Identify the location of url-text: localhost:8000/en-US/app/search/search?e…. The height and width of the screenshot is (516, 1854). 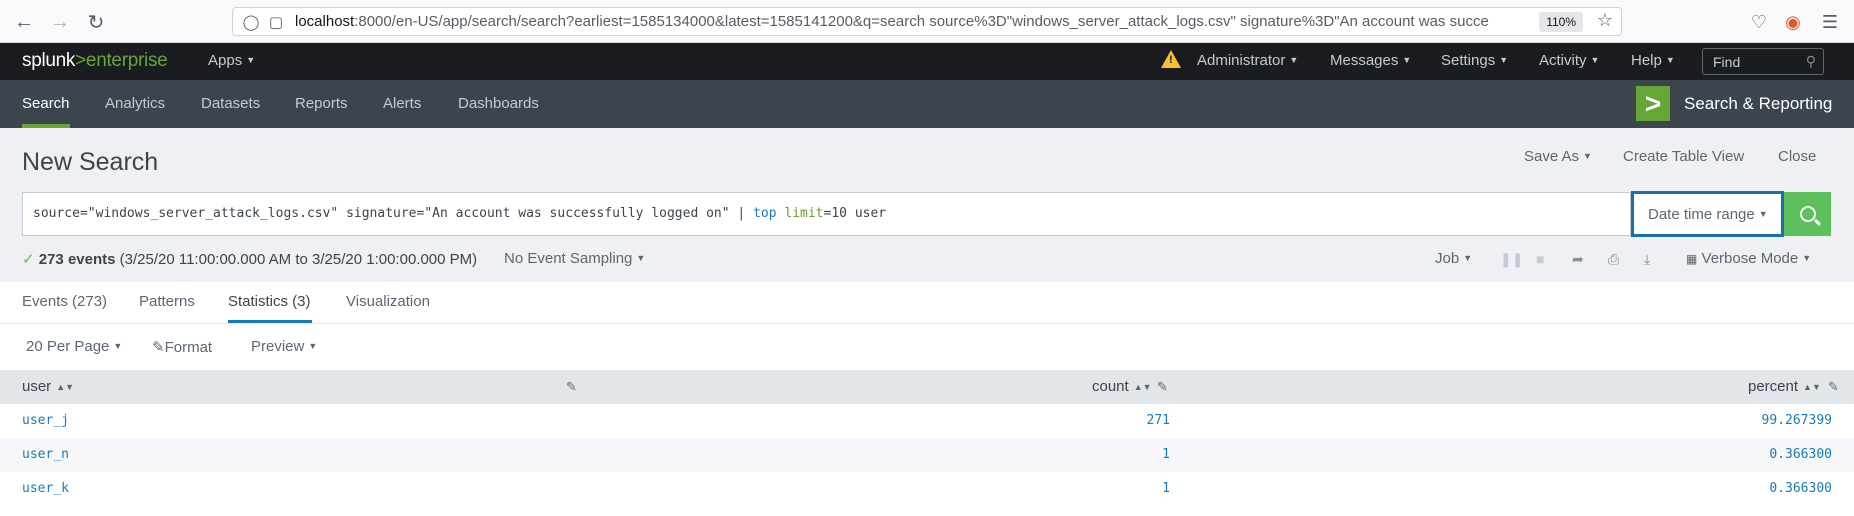
(925, 21).